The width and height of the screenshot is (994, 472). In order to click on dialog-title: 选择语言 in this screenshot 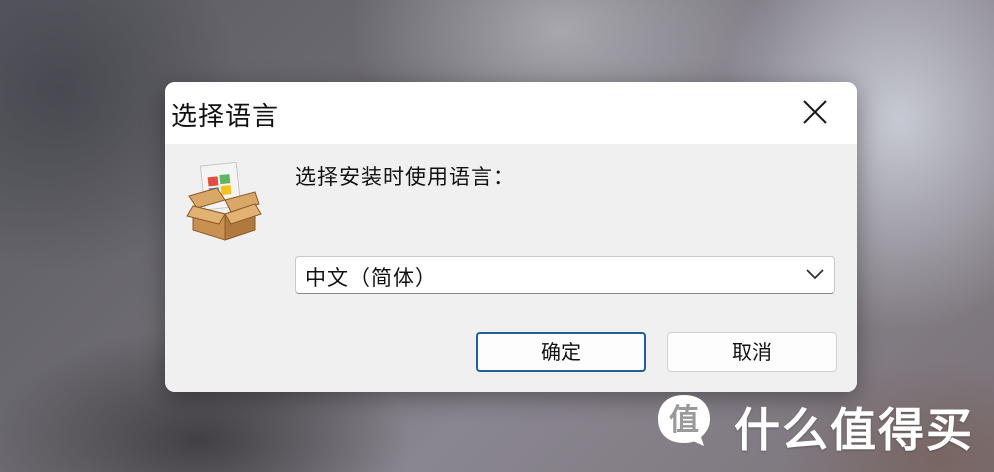, I will do `click(225, 117)`.